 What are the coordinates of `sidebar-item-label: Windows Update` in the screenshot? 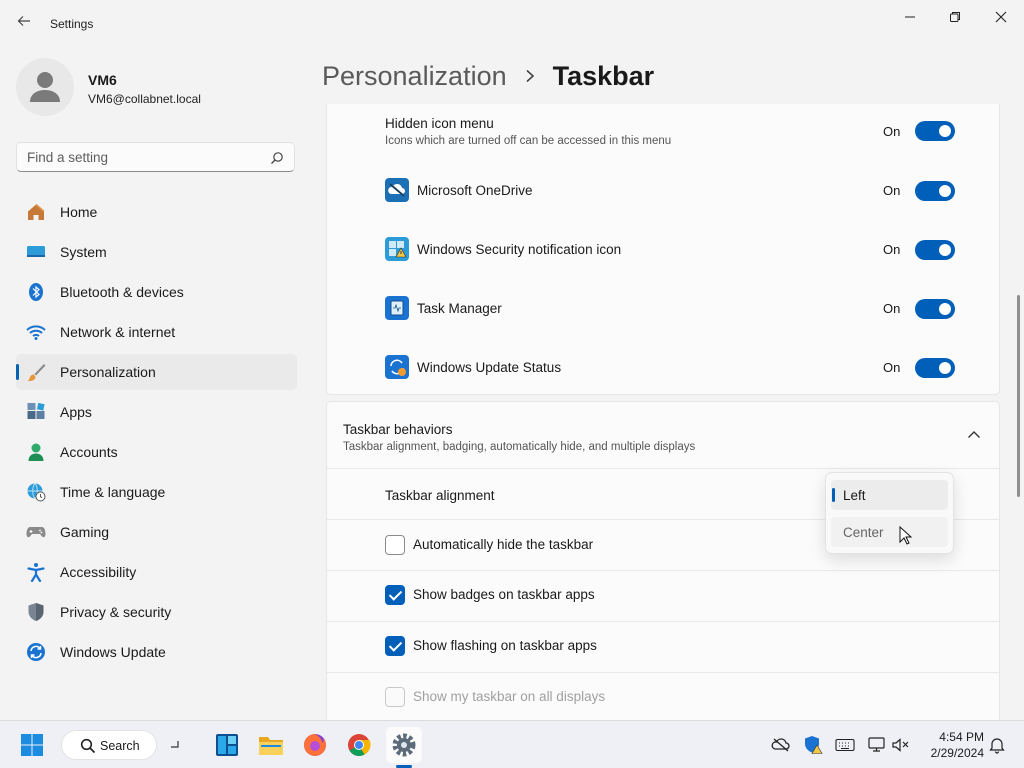 It's located at (113, 652).